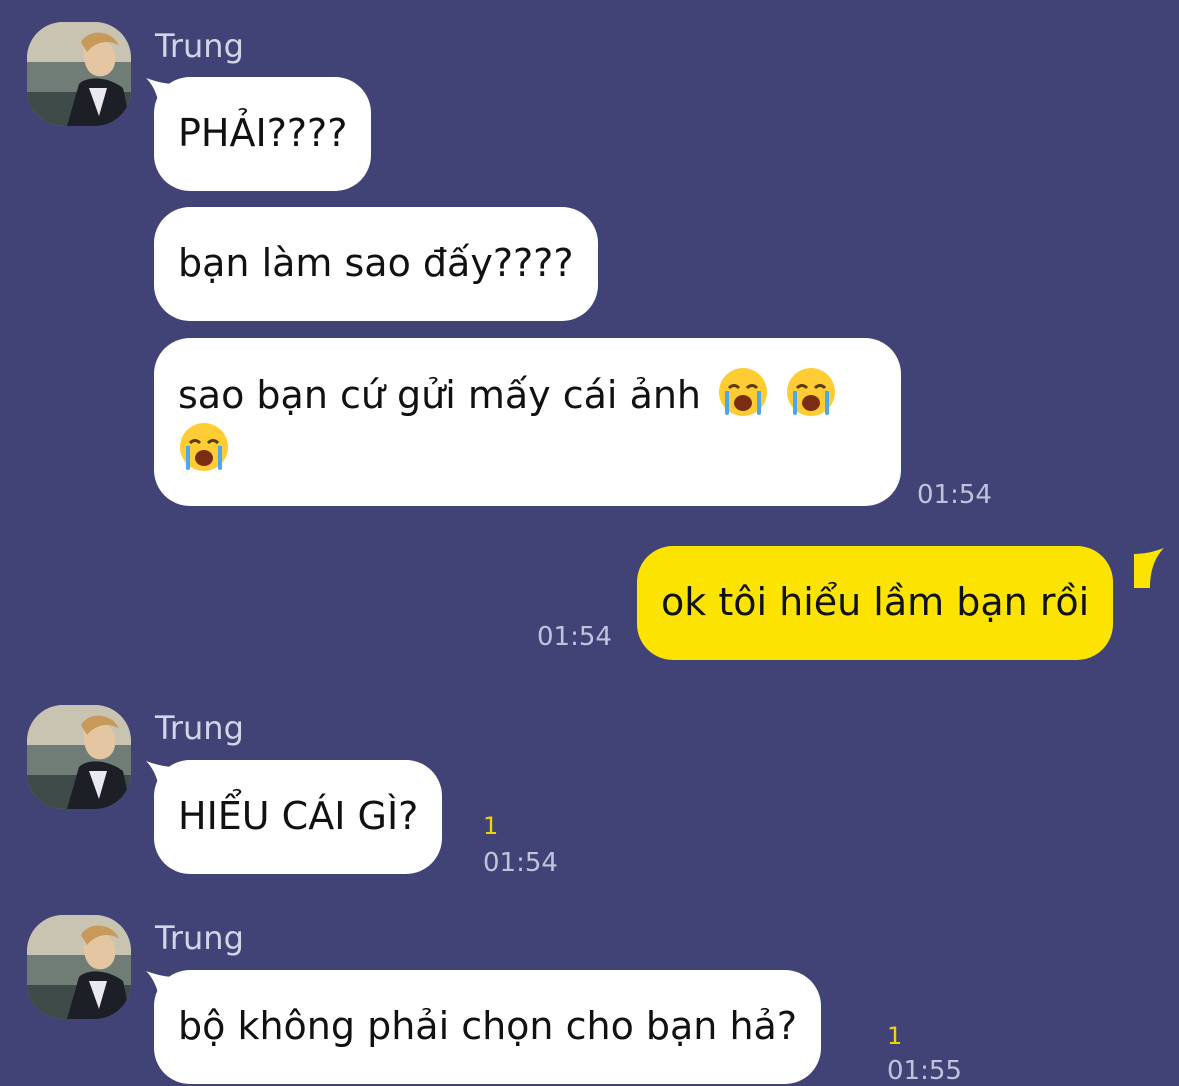  Describe the element at coordinates (1149, 568) in the screenshot. I see `bubble-tail` at that location.